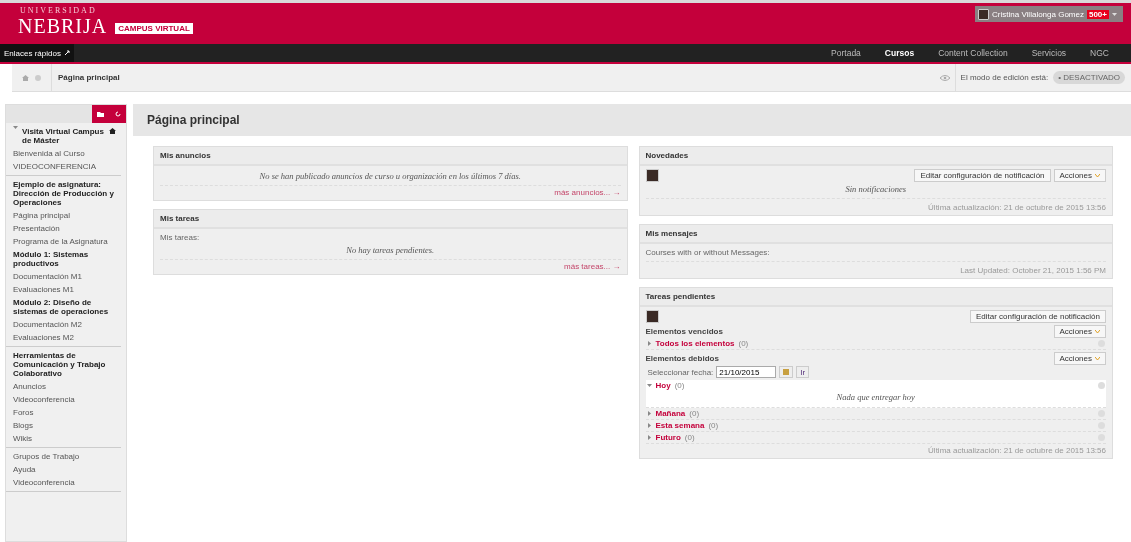 This screenshot has width=1131, height=542. What do you see at coordinates (64, 364) in the screenshot?
I see `menu-heading: Herramientas de Comunicación y Trabajo Colaborativo` at bounding box center [64, 364].